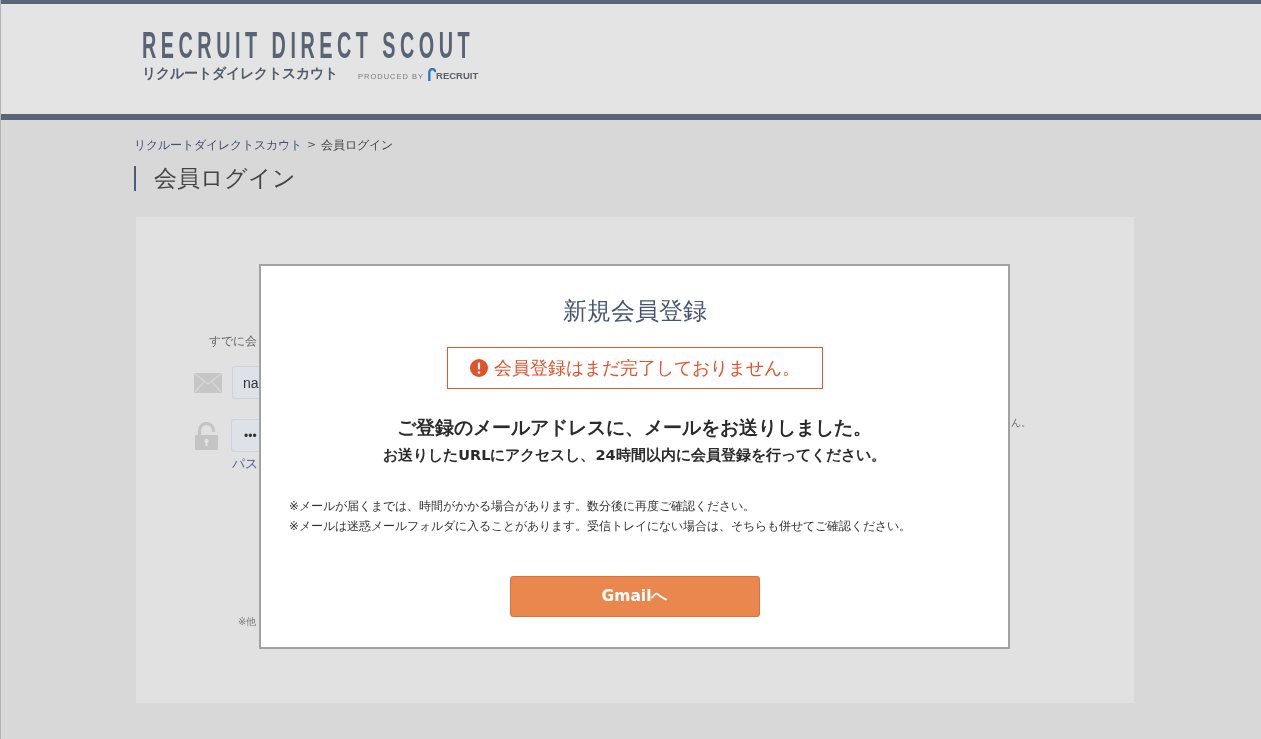 The height and width of the screenshot is (739, 1261). I want to click on page-title: 会員ログイン, so click(215, 178).